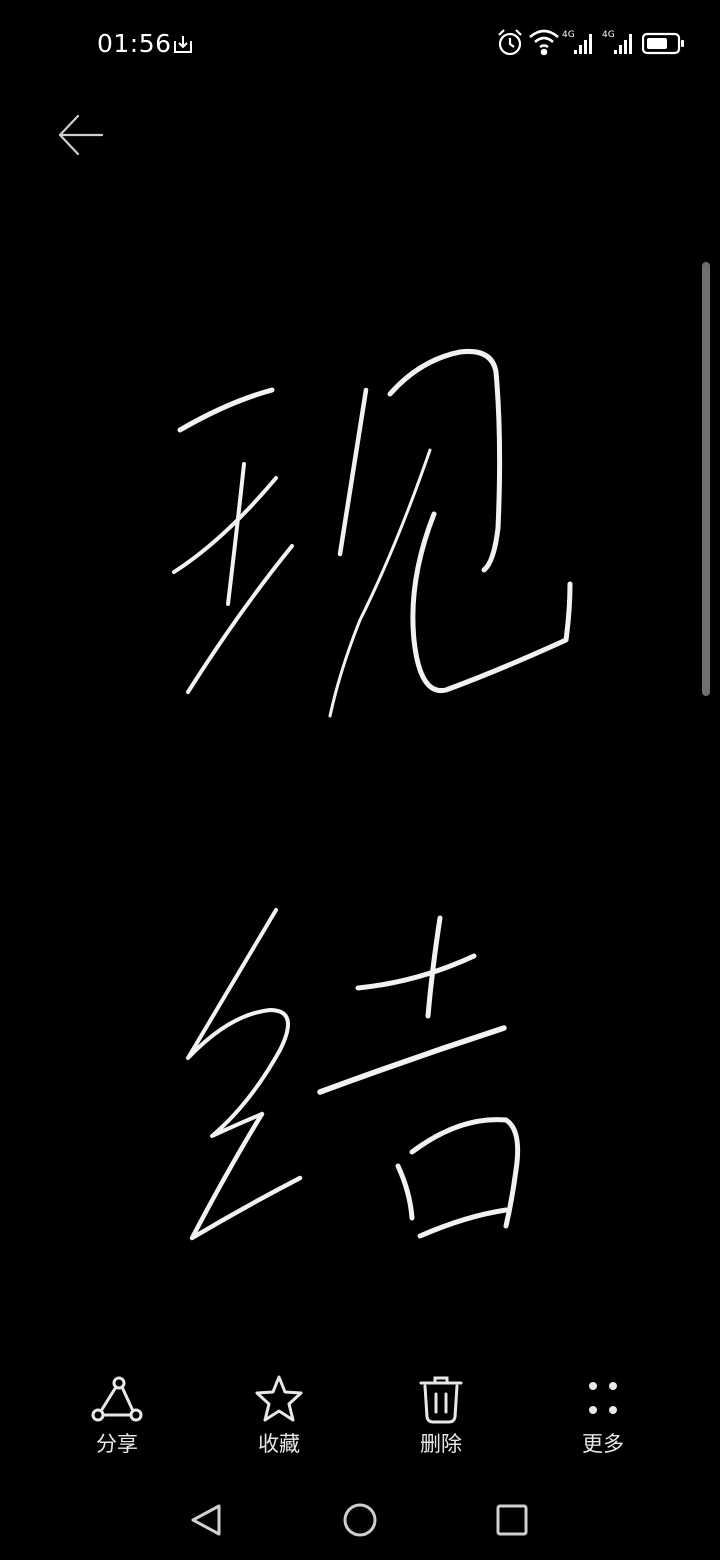 This screenshot has width=720, height=1560. I want to click on share-label: 分享, so click(117, 1444).